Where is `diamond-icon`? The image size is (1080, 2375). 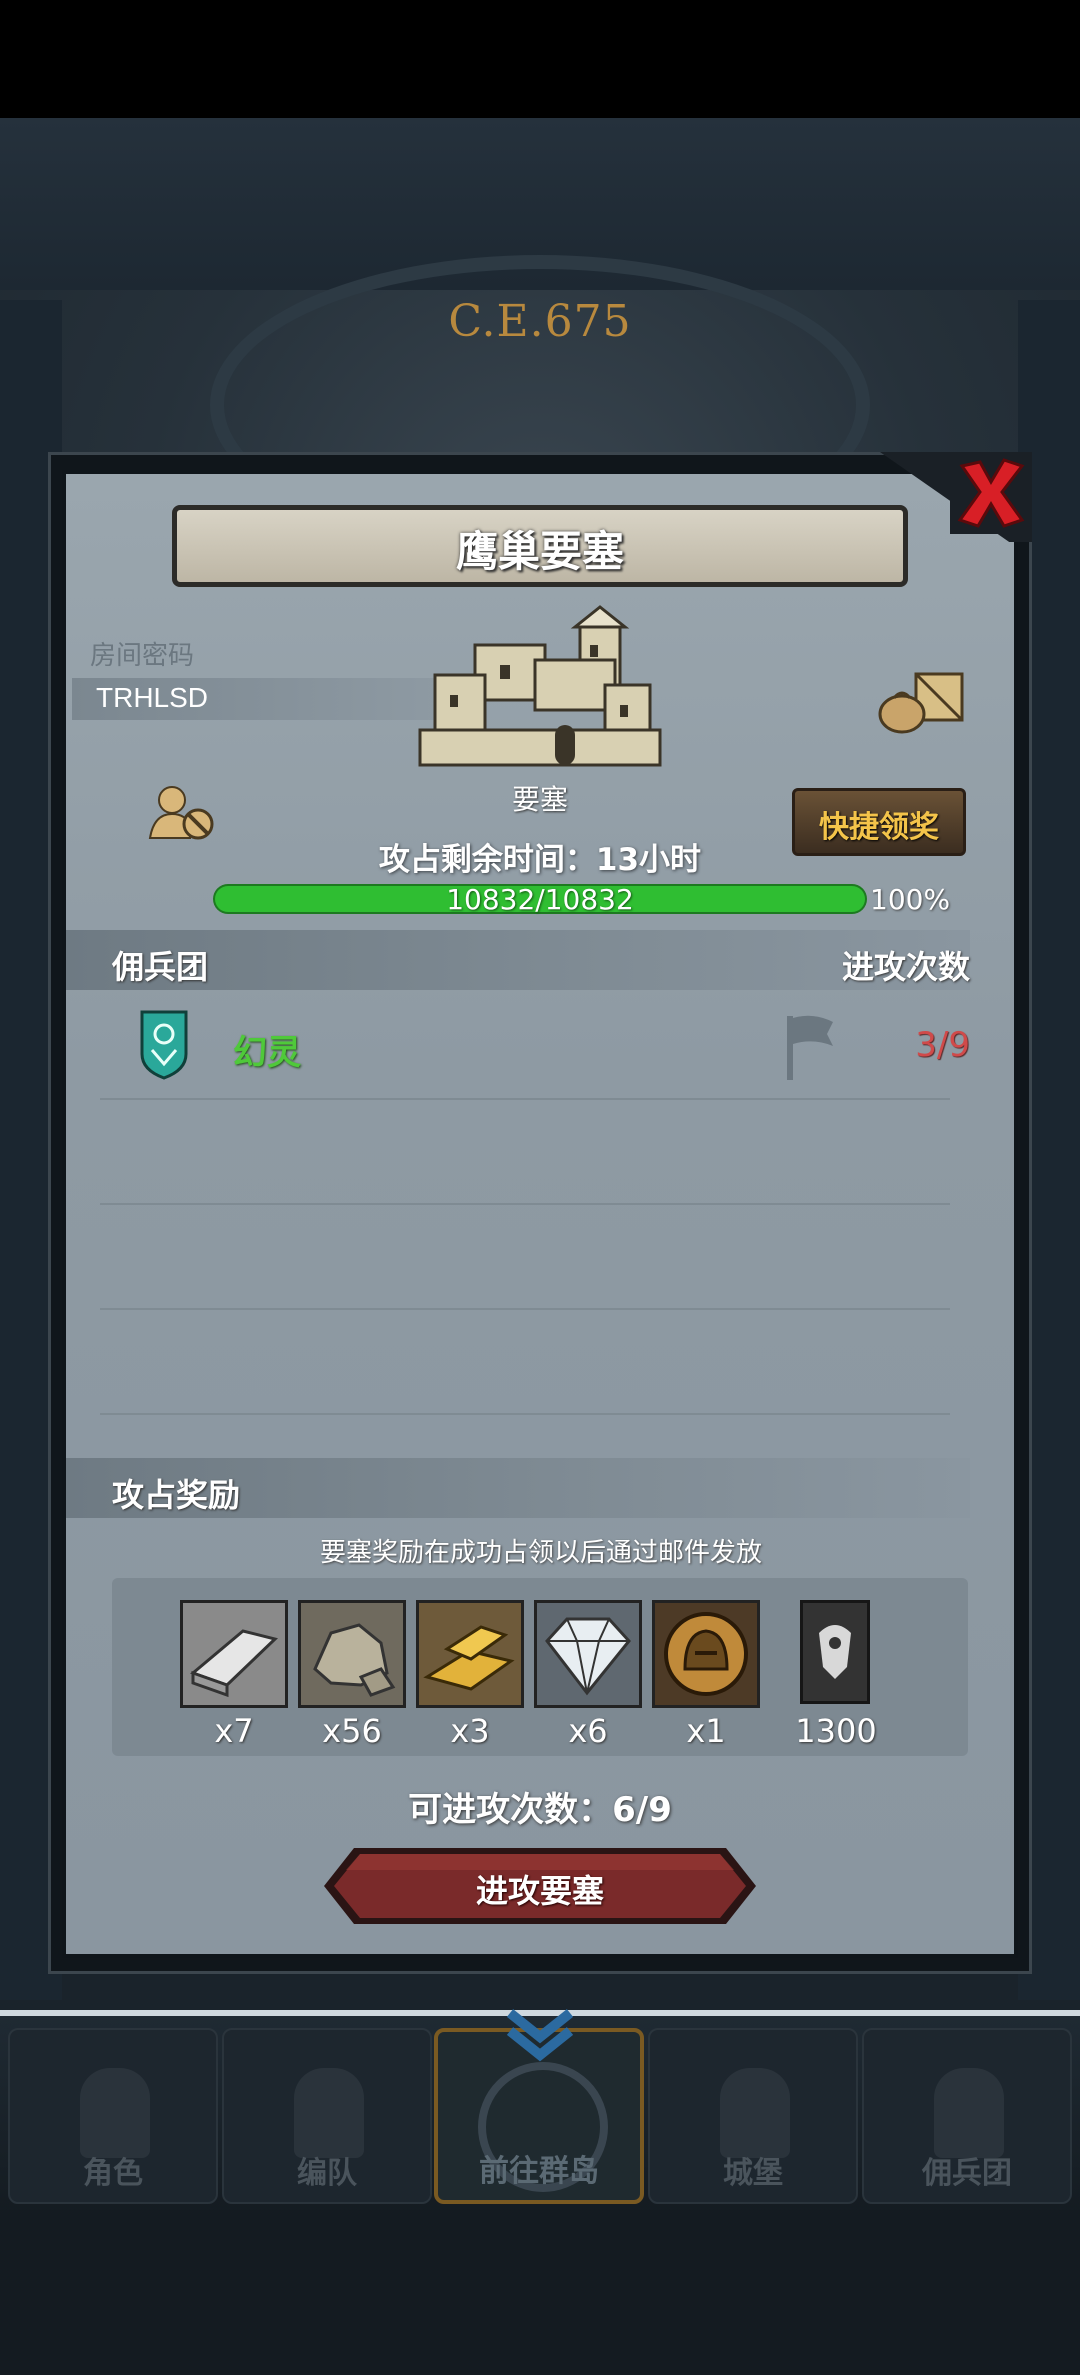 diamond-icon is located at coordinates (588, 1656).